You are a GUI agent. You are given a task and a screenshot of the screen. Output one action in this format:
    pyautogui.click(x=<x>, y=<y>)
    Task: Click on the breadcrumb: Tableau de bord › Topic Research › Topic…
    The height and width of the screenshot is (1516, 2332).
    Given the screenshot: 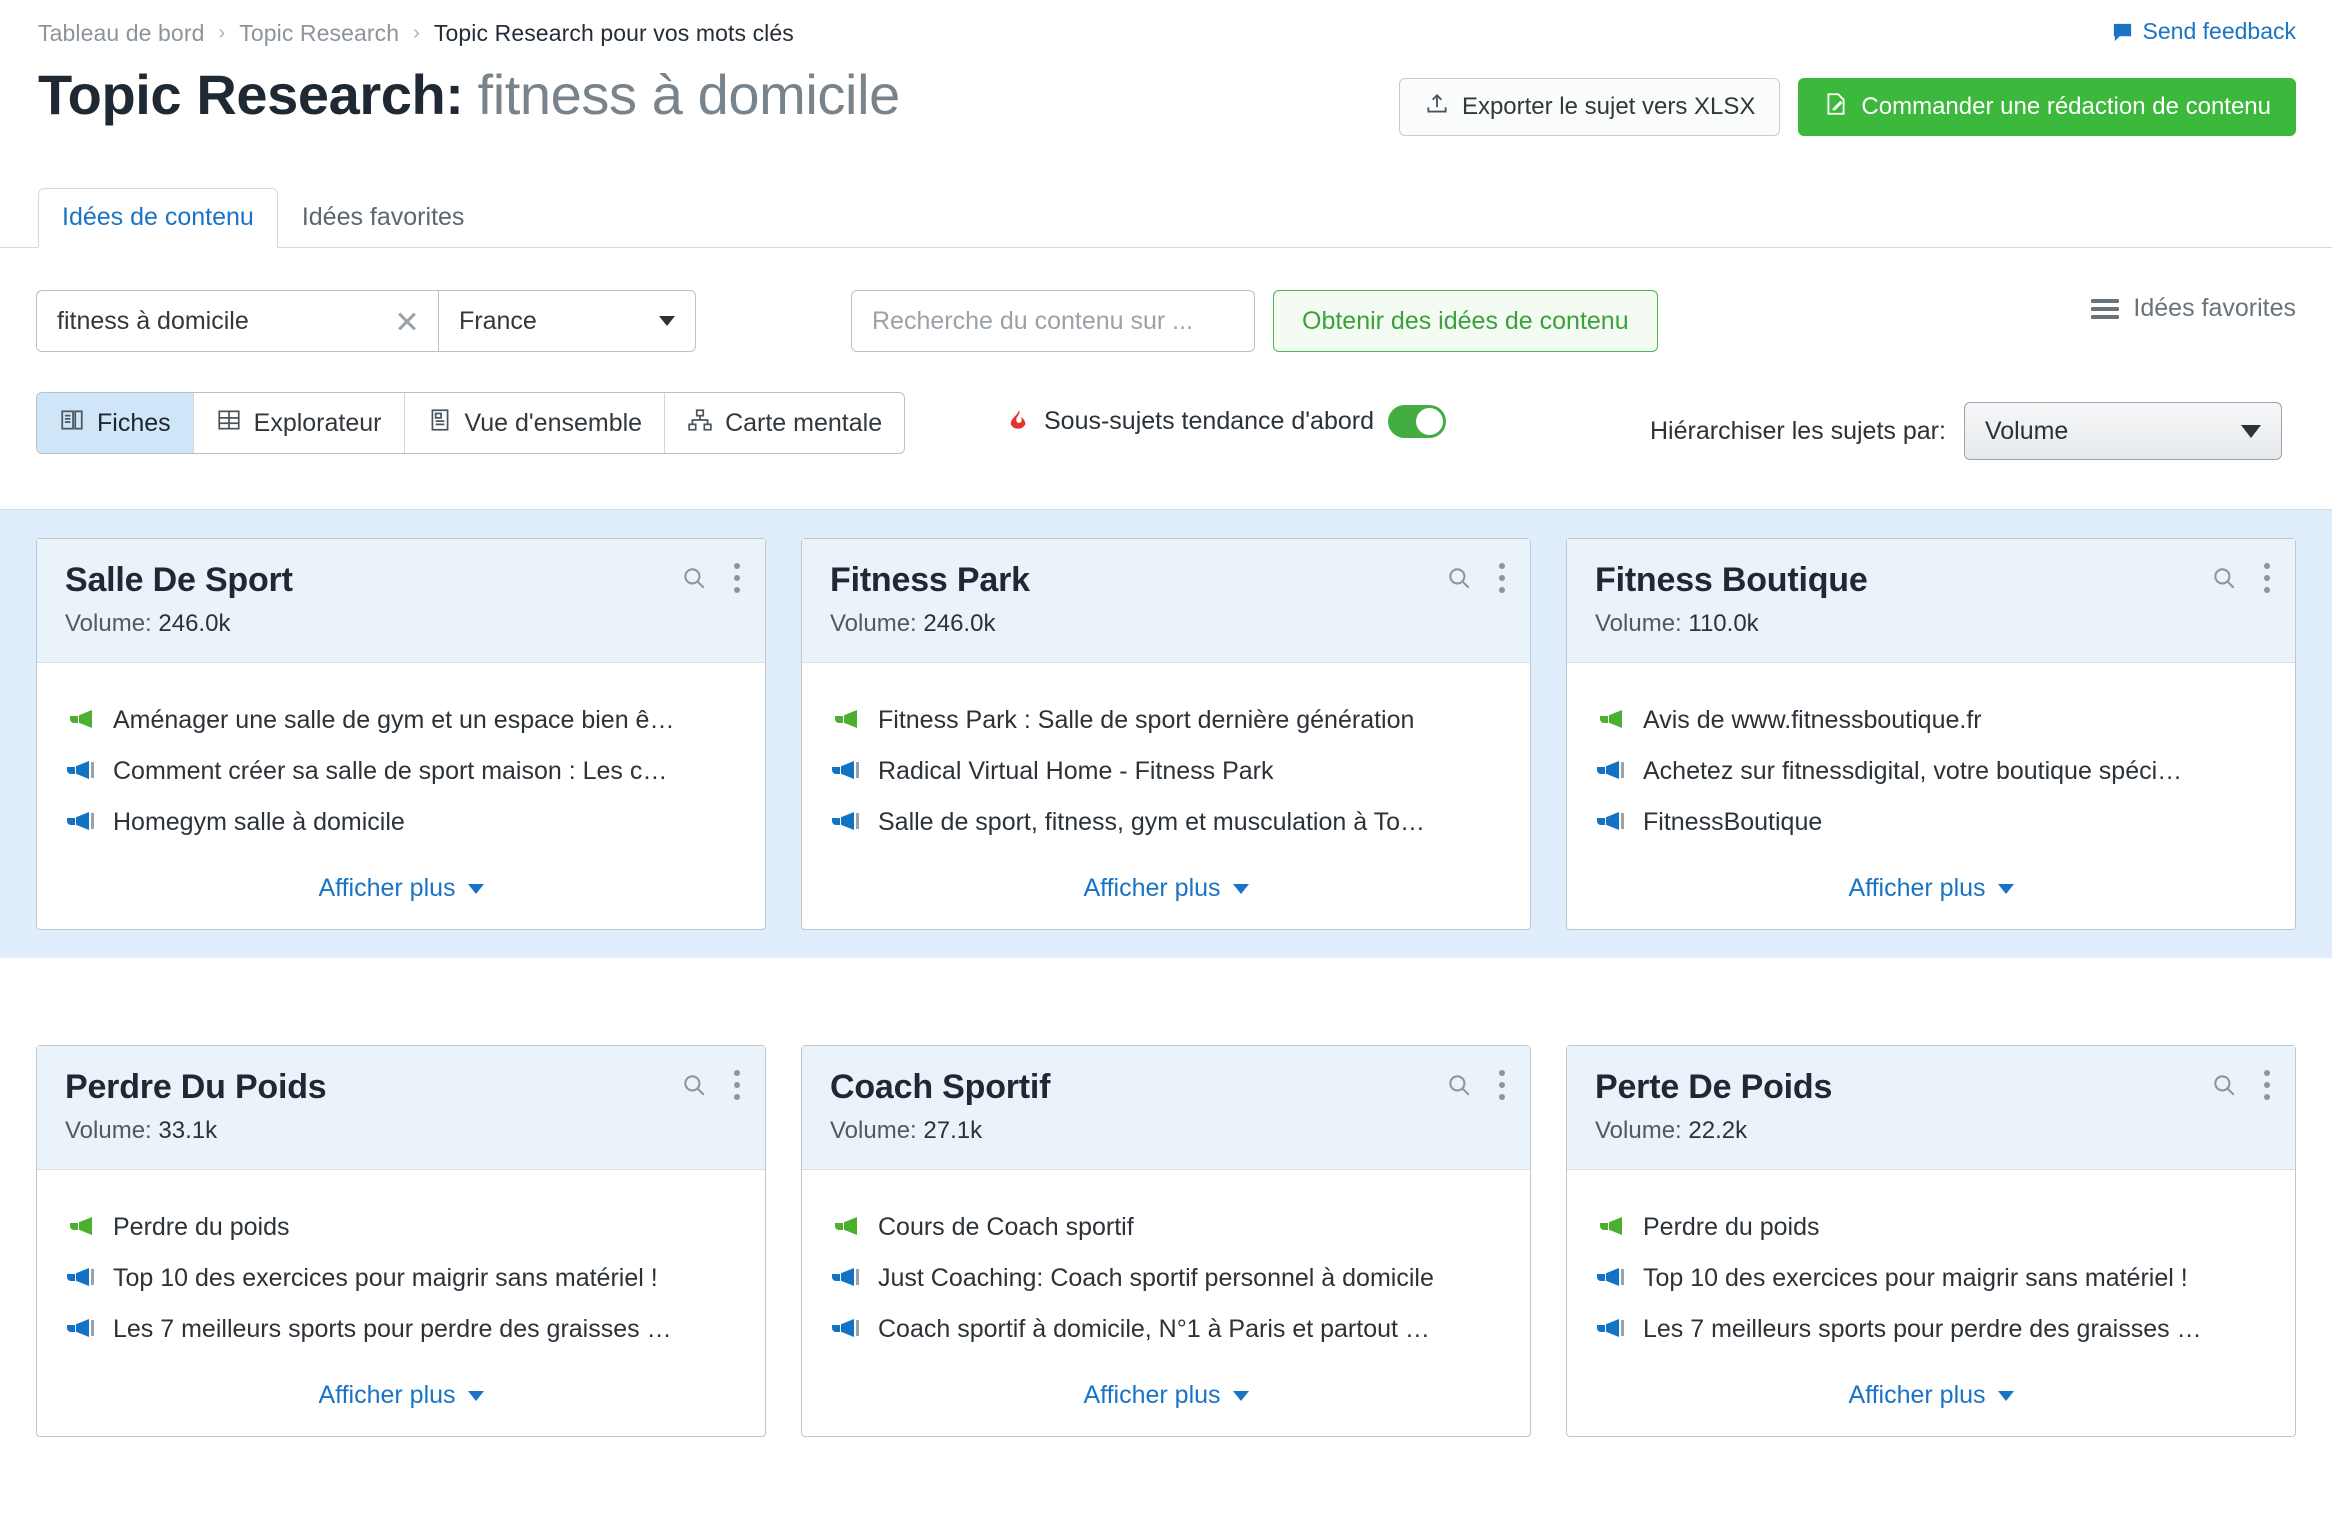 What is the action you would take?
    pyautogui.click(x=416, y=33)
    